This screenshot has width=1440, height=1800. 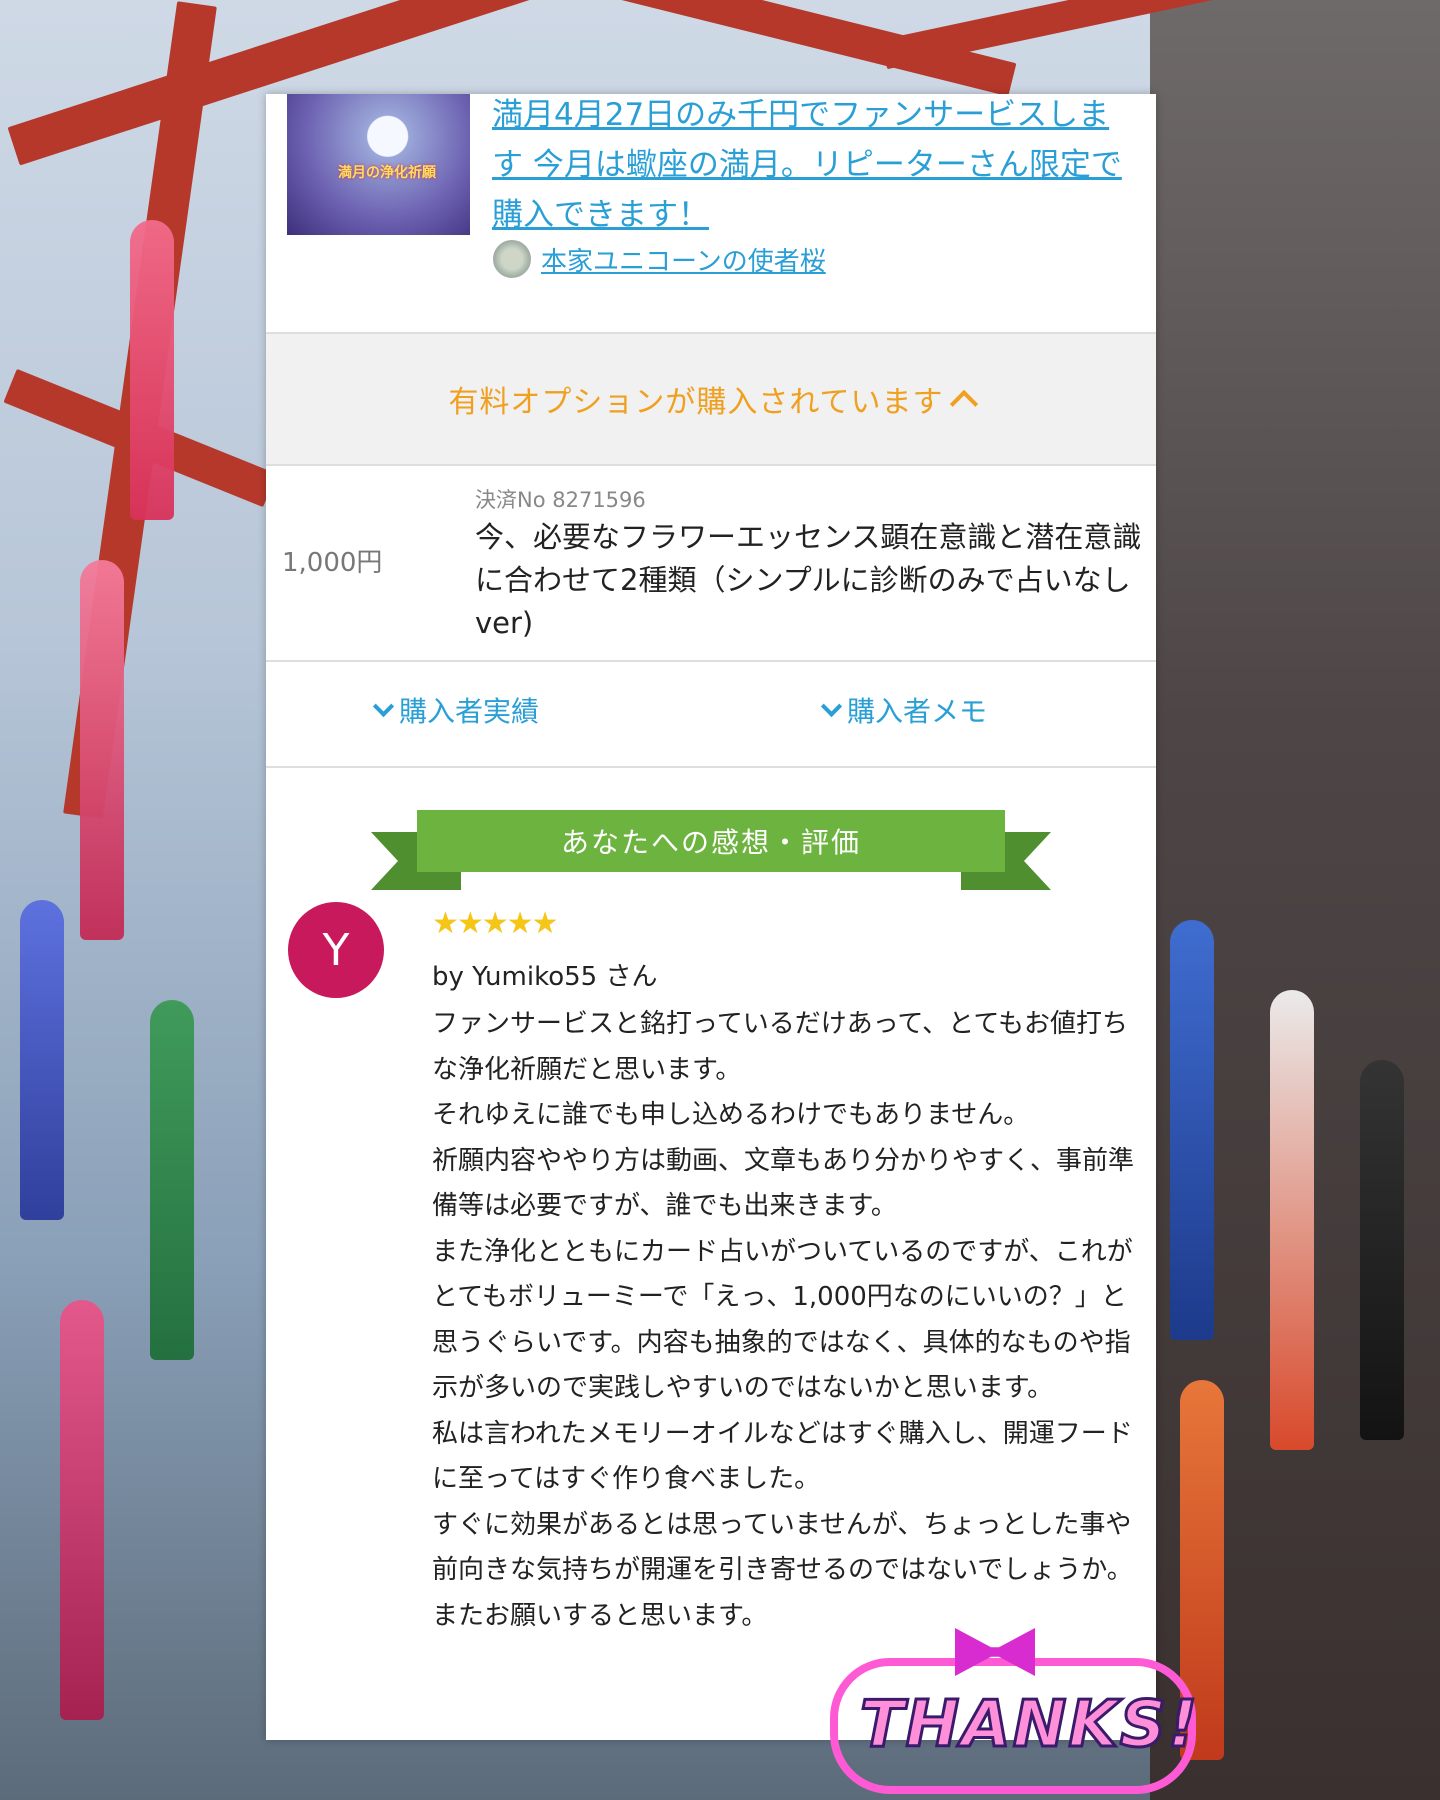 What do you see at coordinates (963, 404) in the screenshot?
I see `chevron-up-icon` at bounding box center [963, 404].